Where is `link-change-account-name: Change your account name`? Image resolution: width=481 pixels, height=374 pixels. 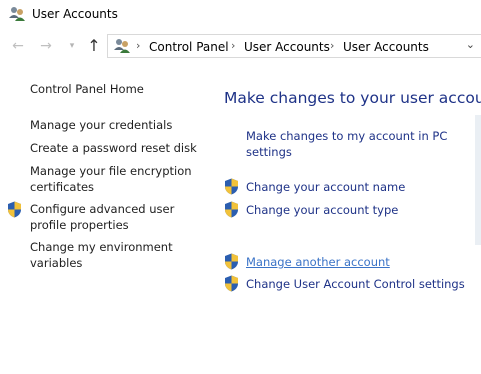
link-change-account-name: Change your account name is located at coordinates (325, 187).